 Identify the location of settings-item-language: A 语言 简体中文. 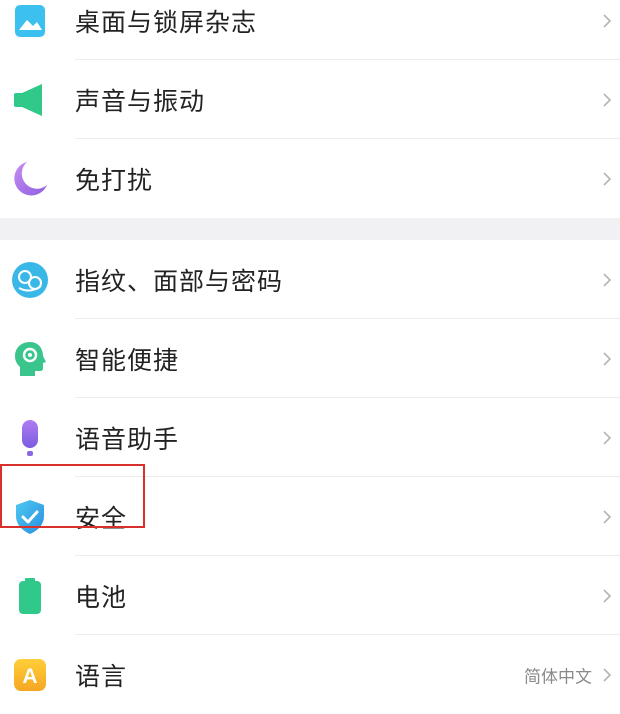
(310, 674).